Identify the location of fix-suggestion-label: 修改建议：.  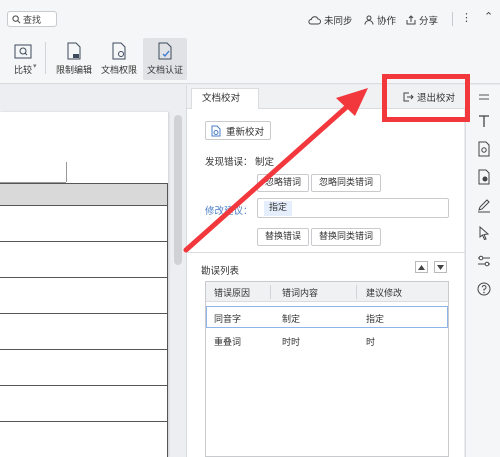
(229, 211).